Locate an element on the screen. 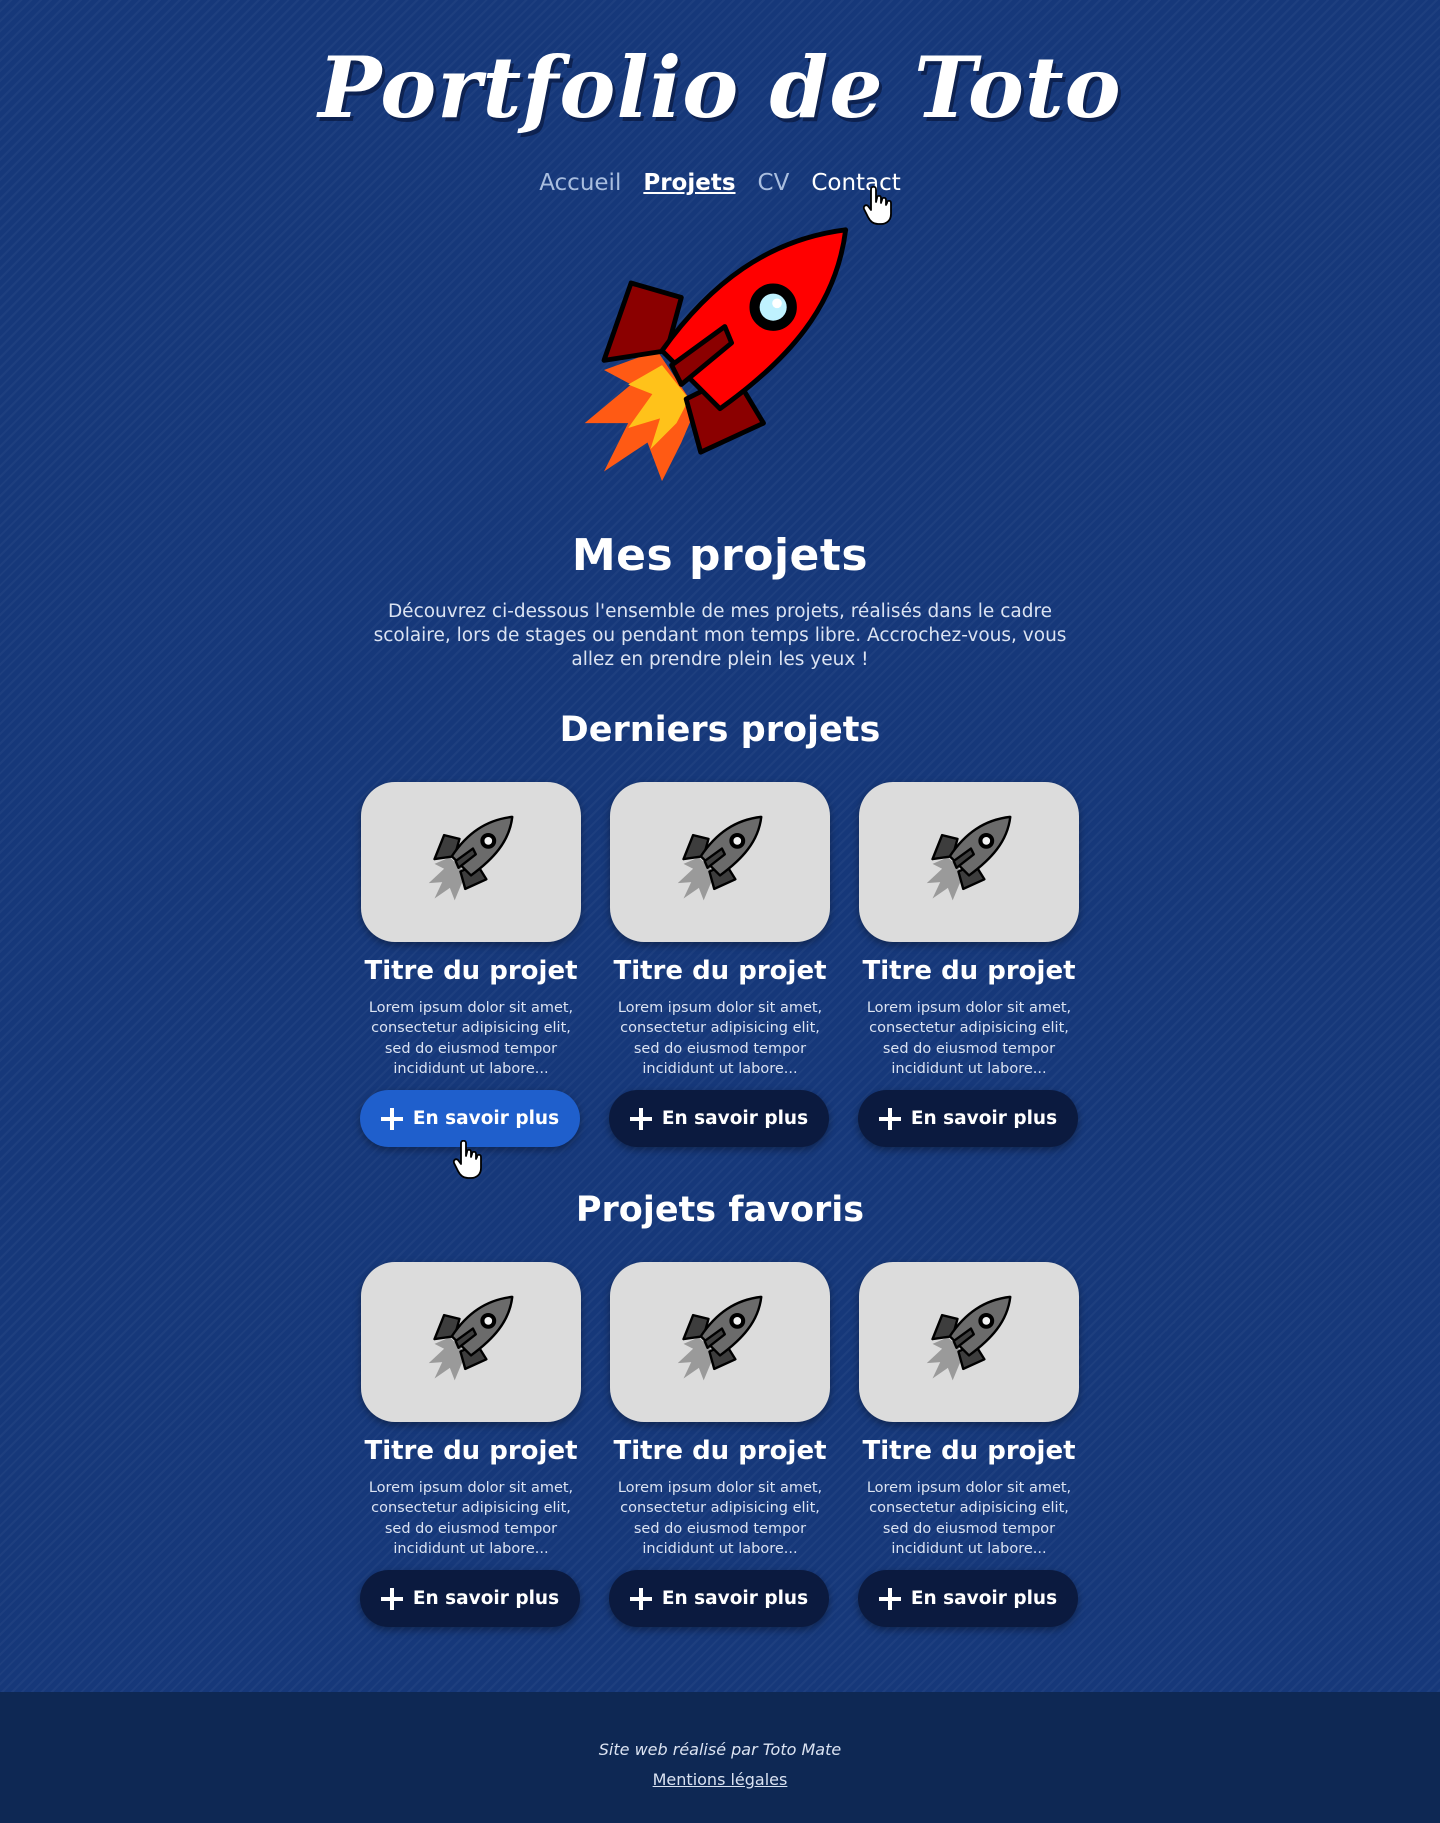 This screenshot has height=1823, width=1440. page-heading: Mes projets is located at coordinates (720, 555).